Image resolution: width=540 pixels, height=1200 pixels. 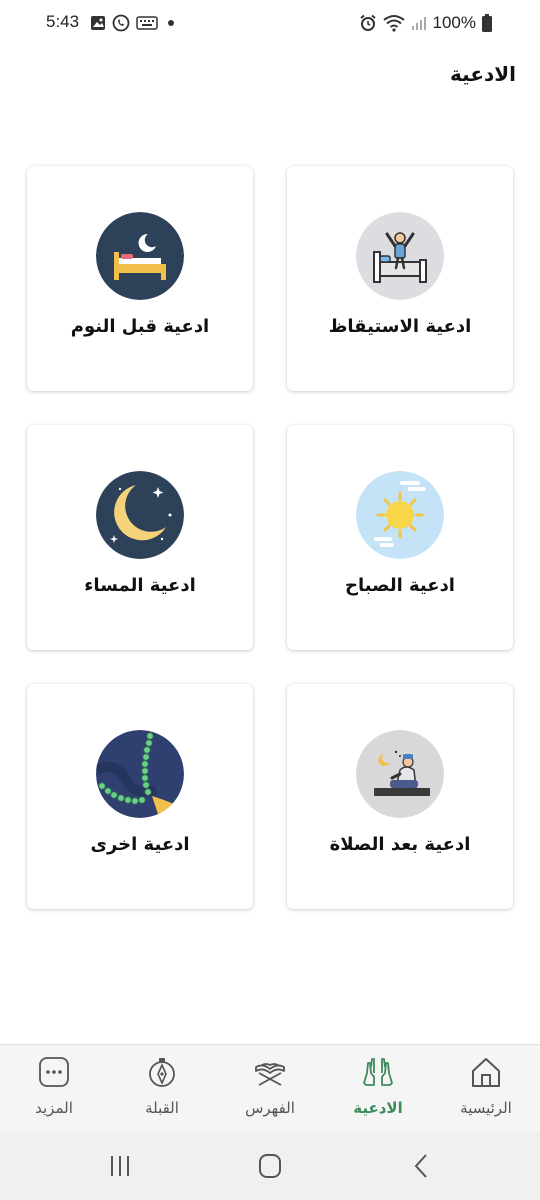 I want to click on card-label: ادعية الاستيقاظ, so click(x=400, y=326).